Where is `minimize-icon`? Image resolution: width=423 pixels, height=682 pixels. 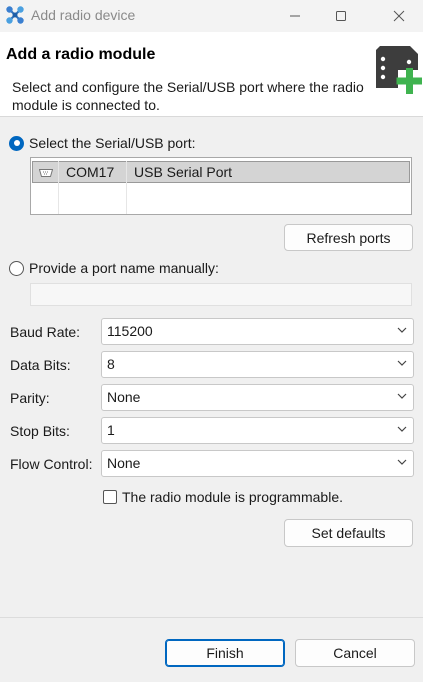 minimize-icon is located at coordinates (295, 16).